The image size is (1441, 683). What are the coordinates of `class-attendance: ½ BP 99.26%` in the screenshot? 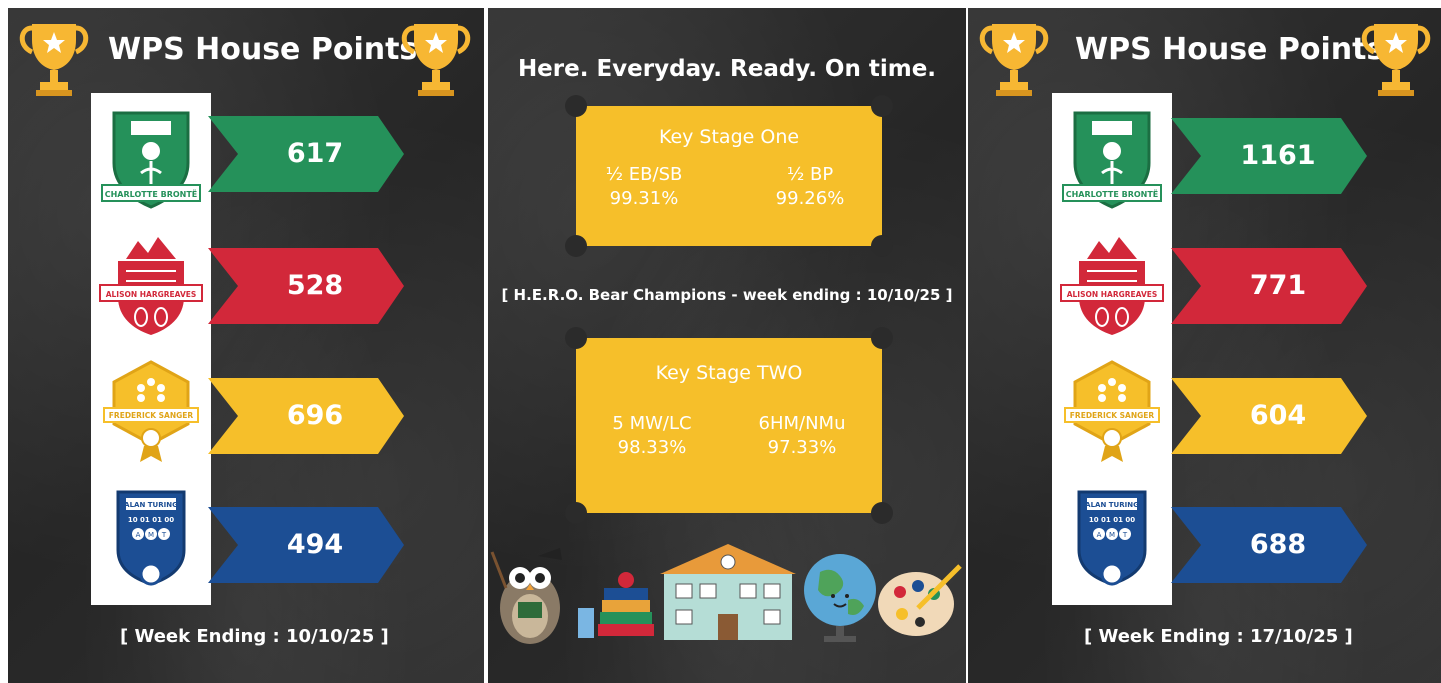 It's located at (810, 186).